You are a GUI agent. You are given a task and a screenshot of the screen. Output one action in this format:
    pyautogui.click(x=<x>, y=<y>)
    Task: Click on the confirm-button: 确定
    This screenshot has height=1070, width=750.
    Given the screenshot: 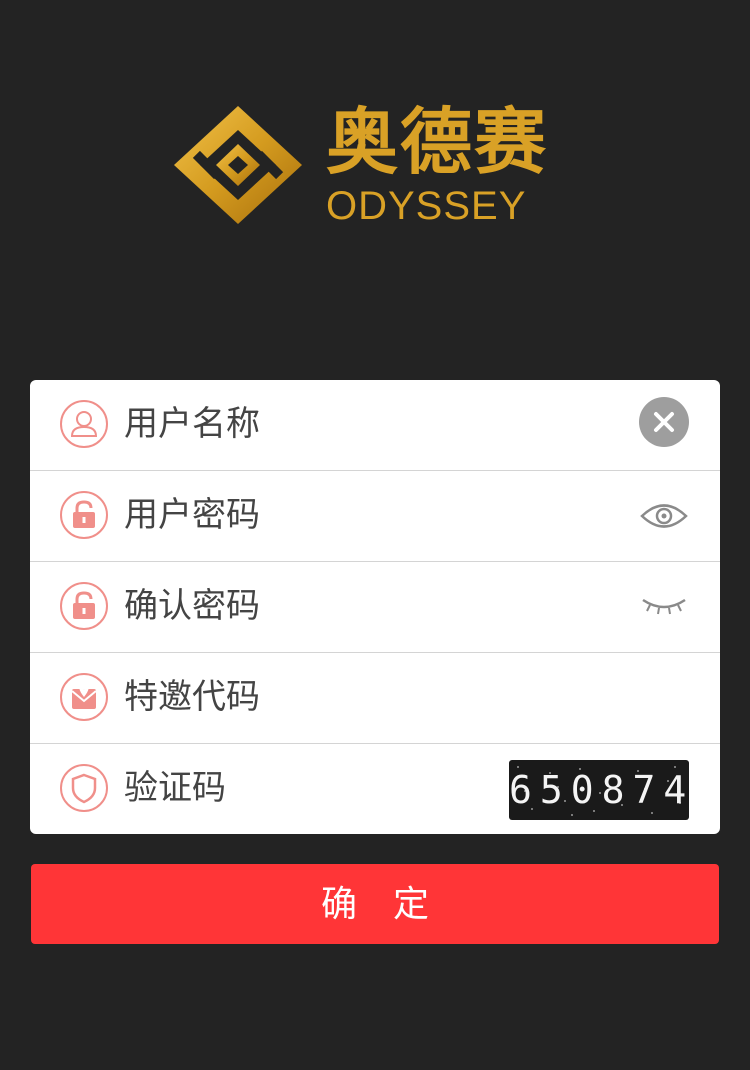 What is the action you would take?
    pyautogui.click(x=375, y=904)
    